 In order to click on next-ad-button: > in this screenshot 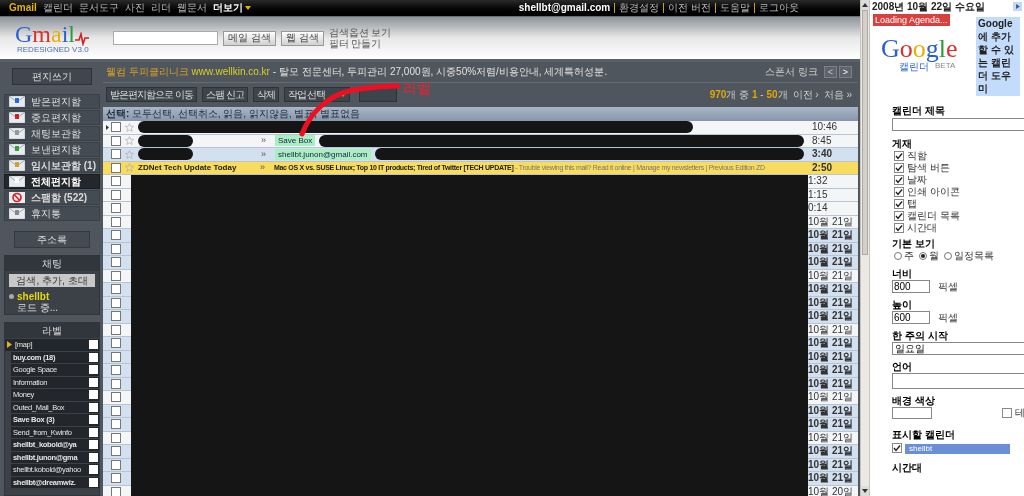, I will do `click(845, 72)`.